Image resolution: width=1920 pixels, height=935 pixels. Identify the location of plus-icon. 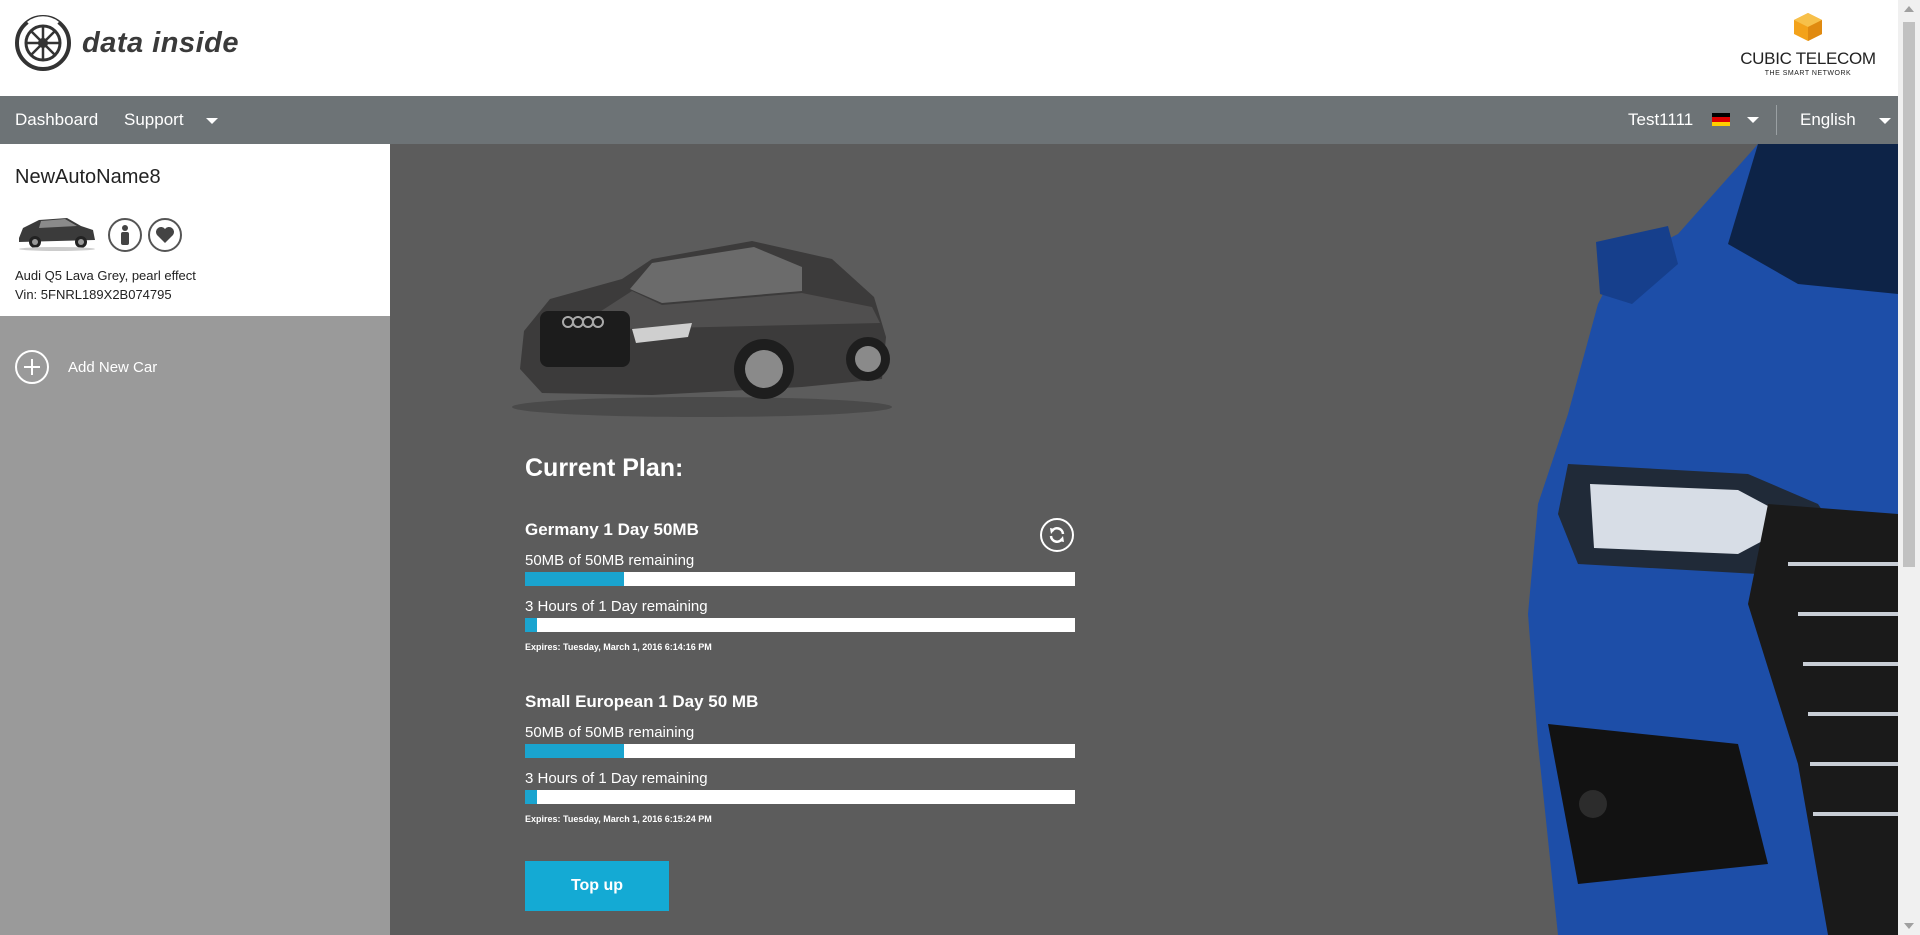
(32, 367).